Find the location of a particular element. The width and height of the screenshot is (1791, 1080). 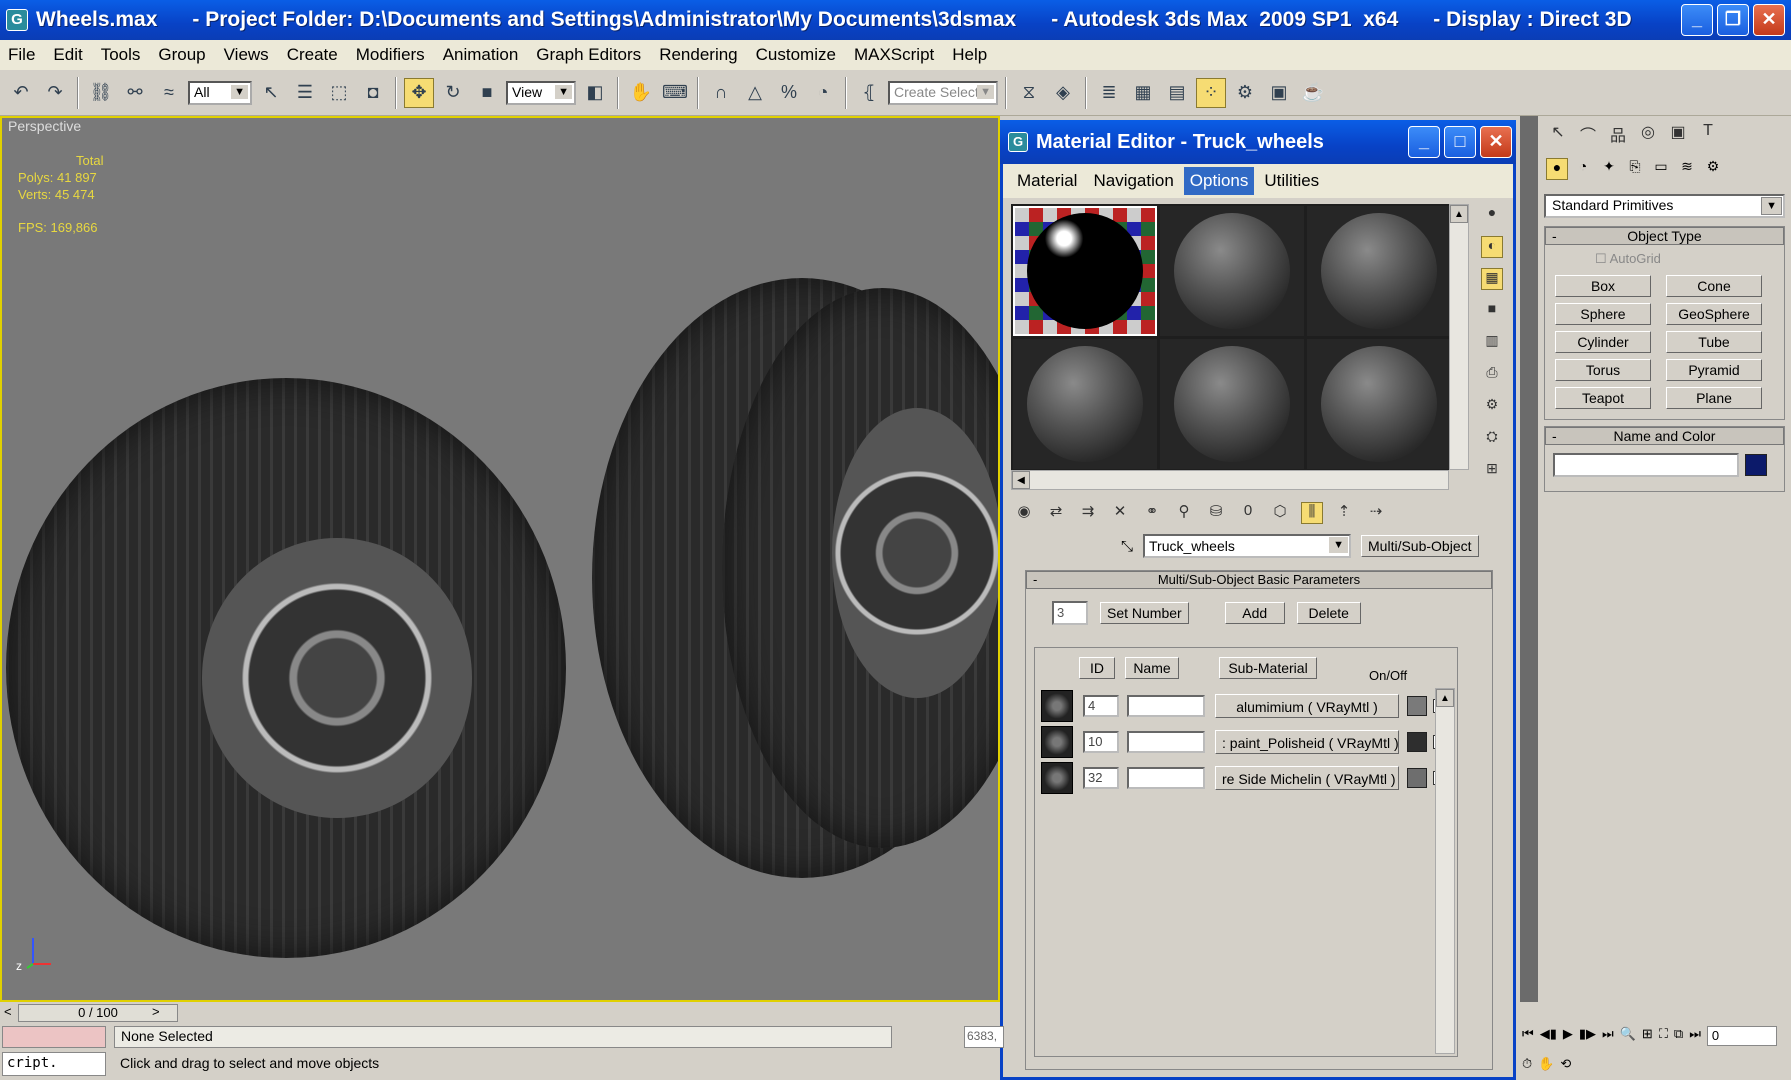

material-name-input: Truck_wheels is located at coordinates (1247, 546).